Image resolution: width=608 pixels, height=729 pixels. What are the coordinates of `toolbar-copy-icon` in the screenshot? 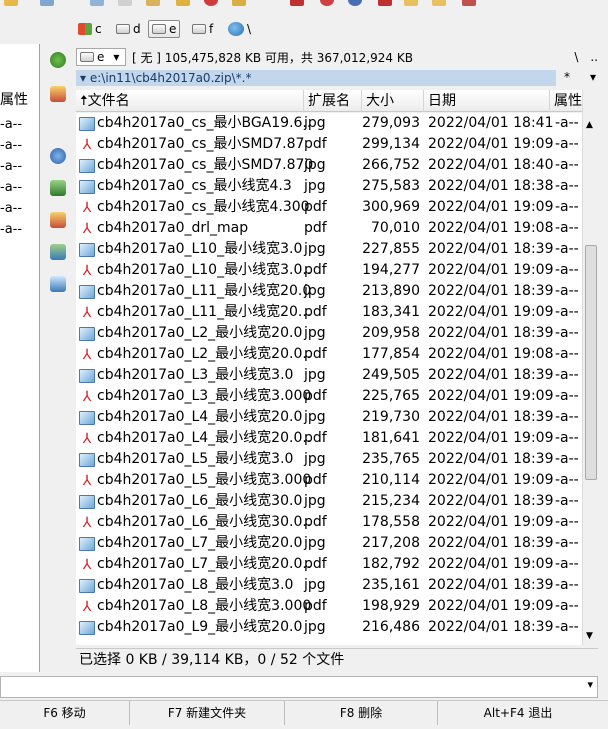 It's located at (47, 3).